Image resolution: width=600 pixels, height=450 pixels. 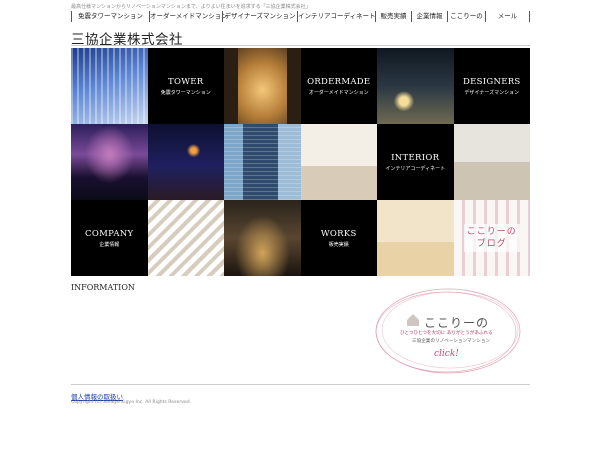 I want to click on tile-tower-en: TOWER, so click(x=186, y=81).